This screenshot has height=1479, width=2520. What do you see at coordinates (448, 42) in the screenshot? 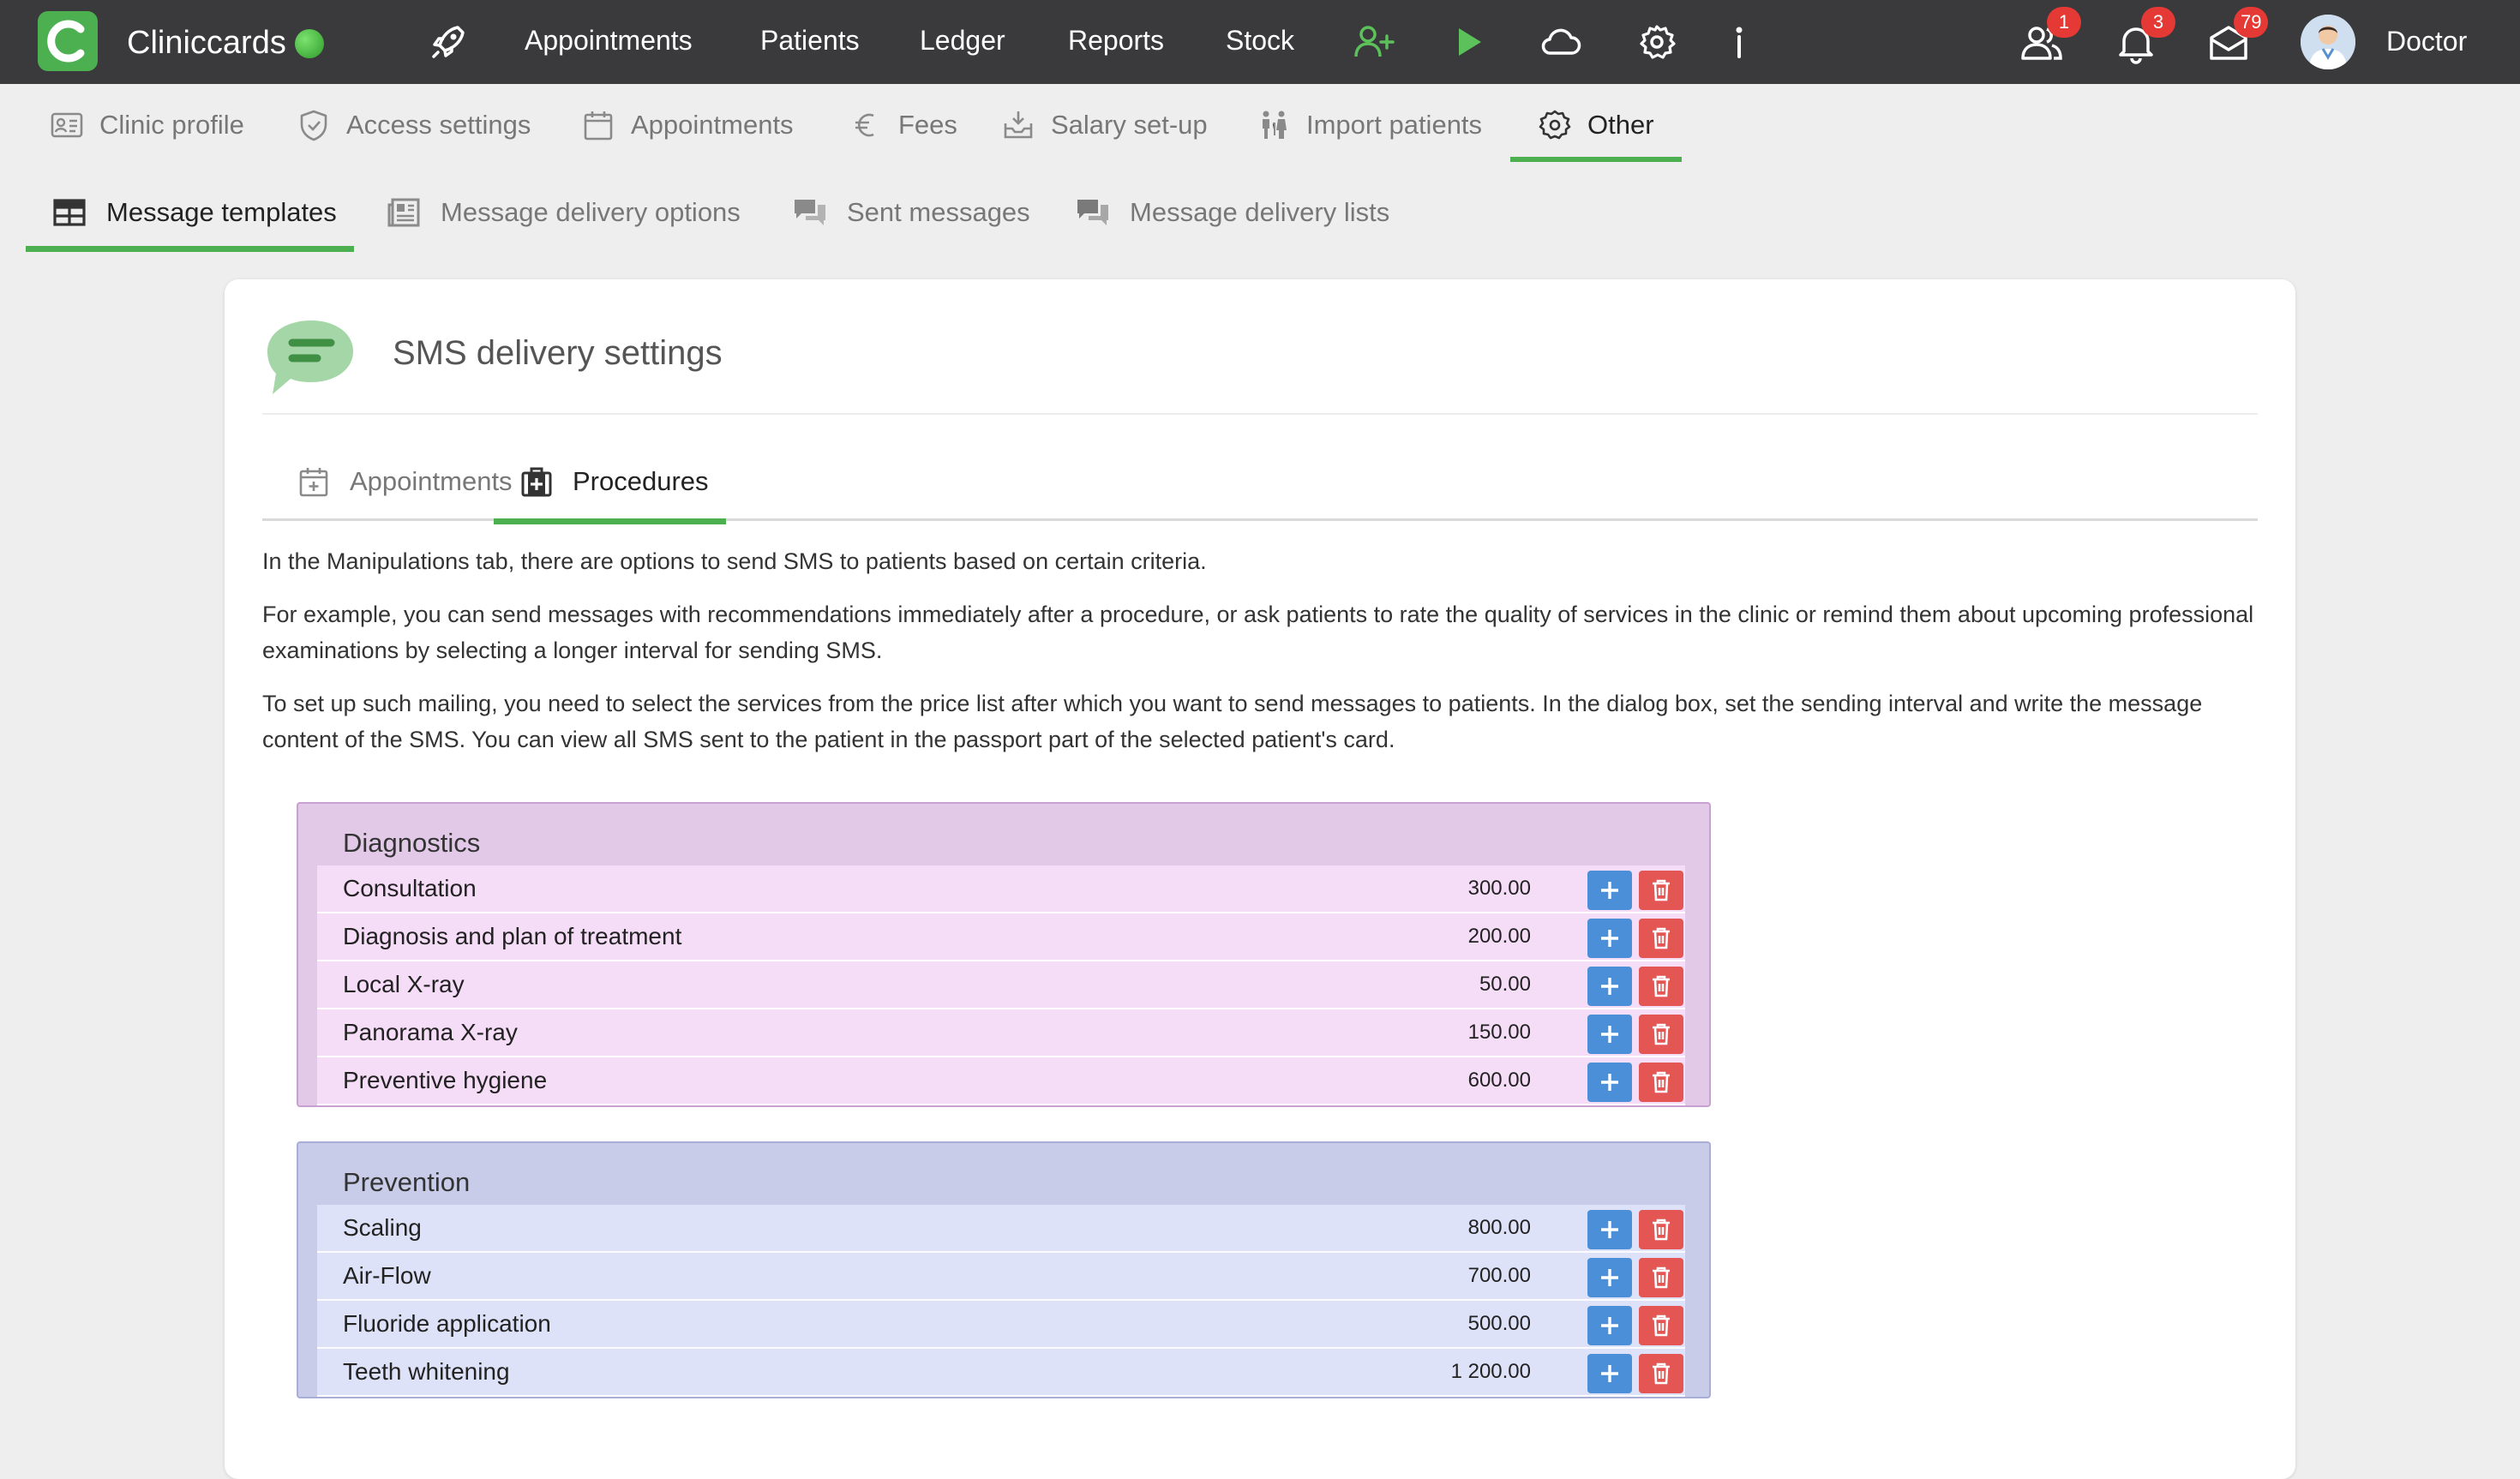
I see `rocket-icon` at bounding box center [448, 42].